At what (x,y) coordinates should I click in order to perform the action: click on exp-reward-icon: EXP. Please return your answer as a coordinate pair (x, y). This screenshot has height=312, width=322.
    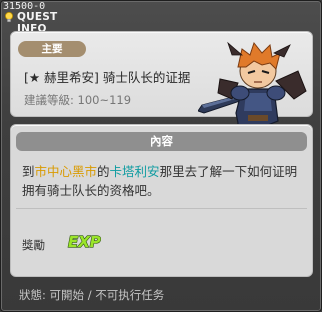
    Looking at the image, I should click on (84, 241).